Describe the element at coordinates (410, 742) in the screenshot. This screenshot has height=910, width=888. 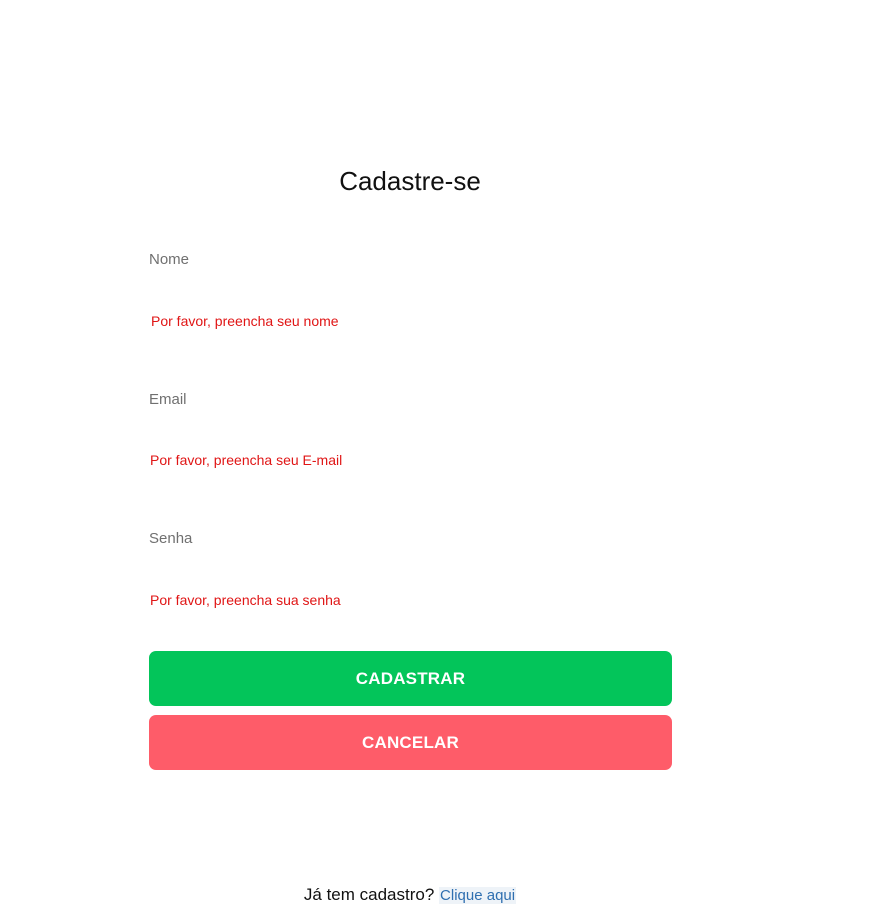
I see `cancel-button: CANCELAR` at that location.